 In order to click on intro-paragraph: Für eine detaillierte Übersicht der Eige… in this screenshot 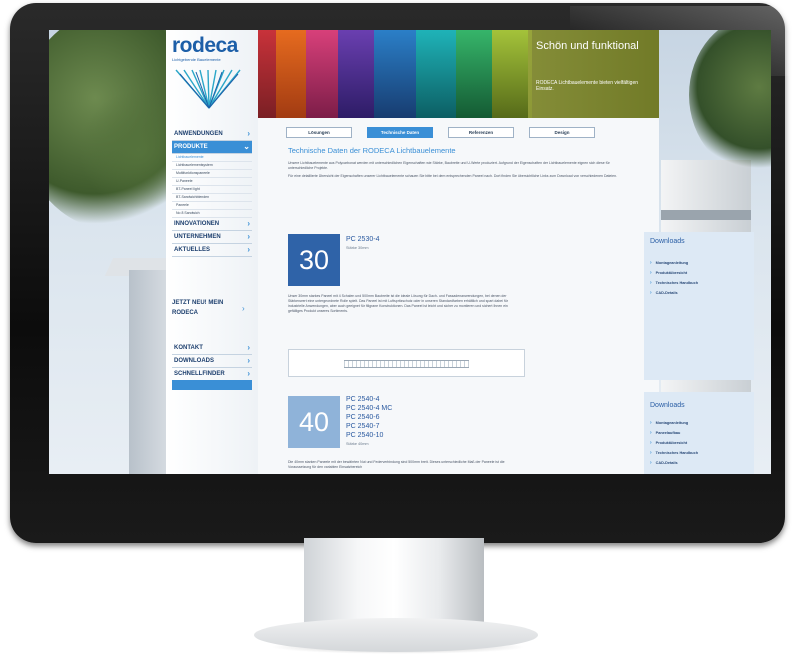, I will do `click(453, 176)`.